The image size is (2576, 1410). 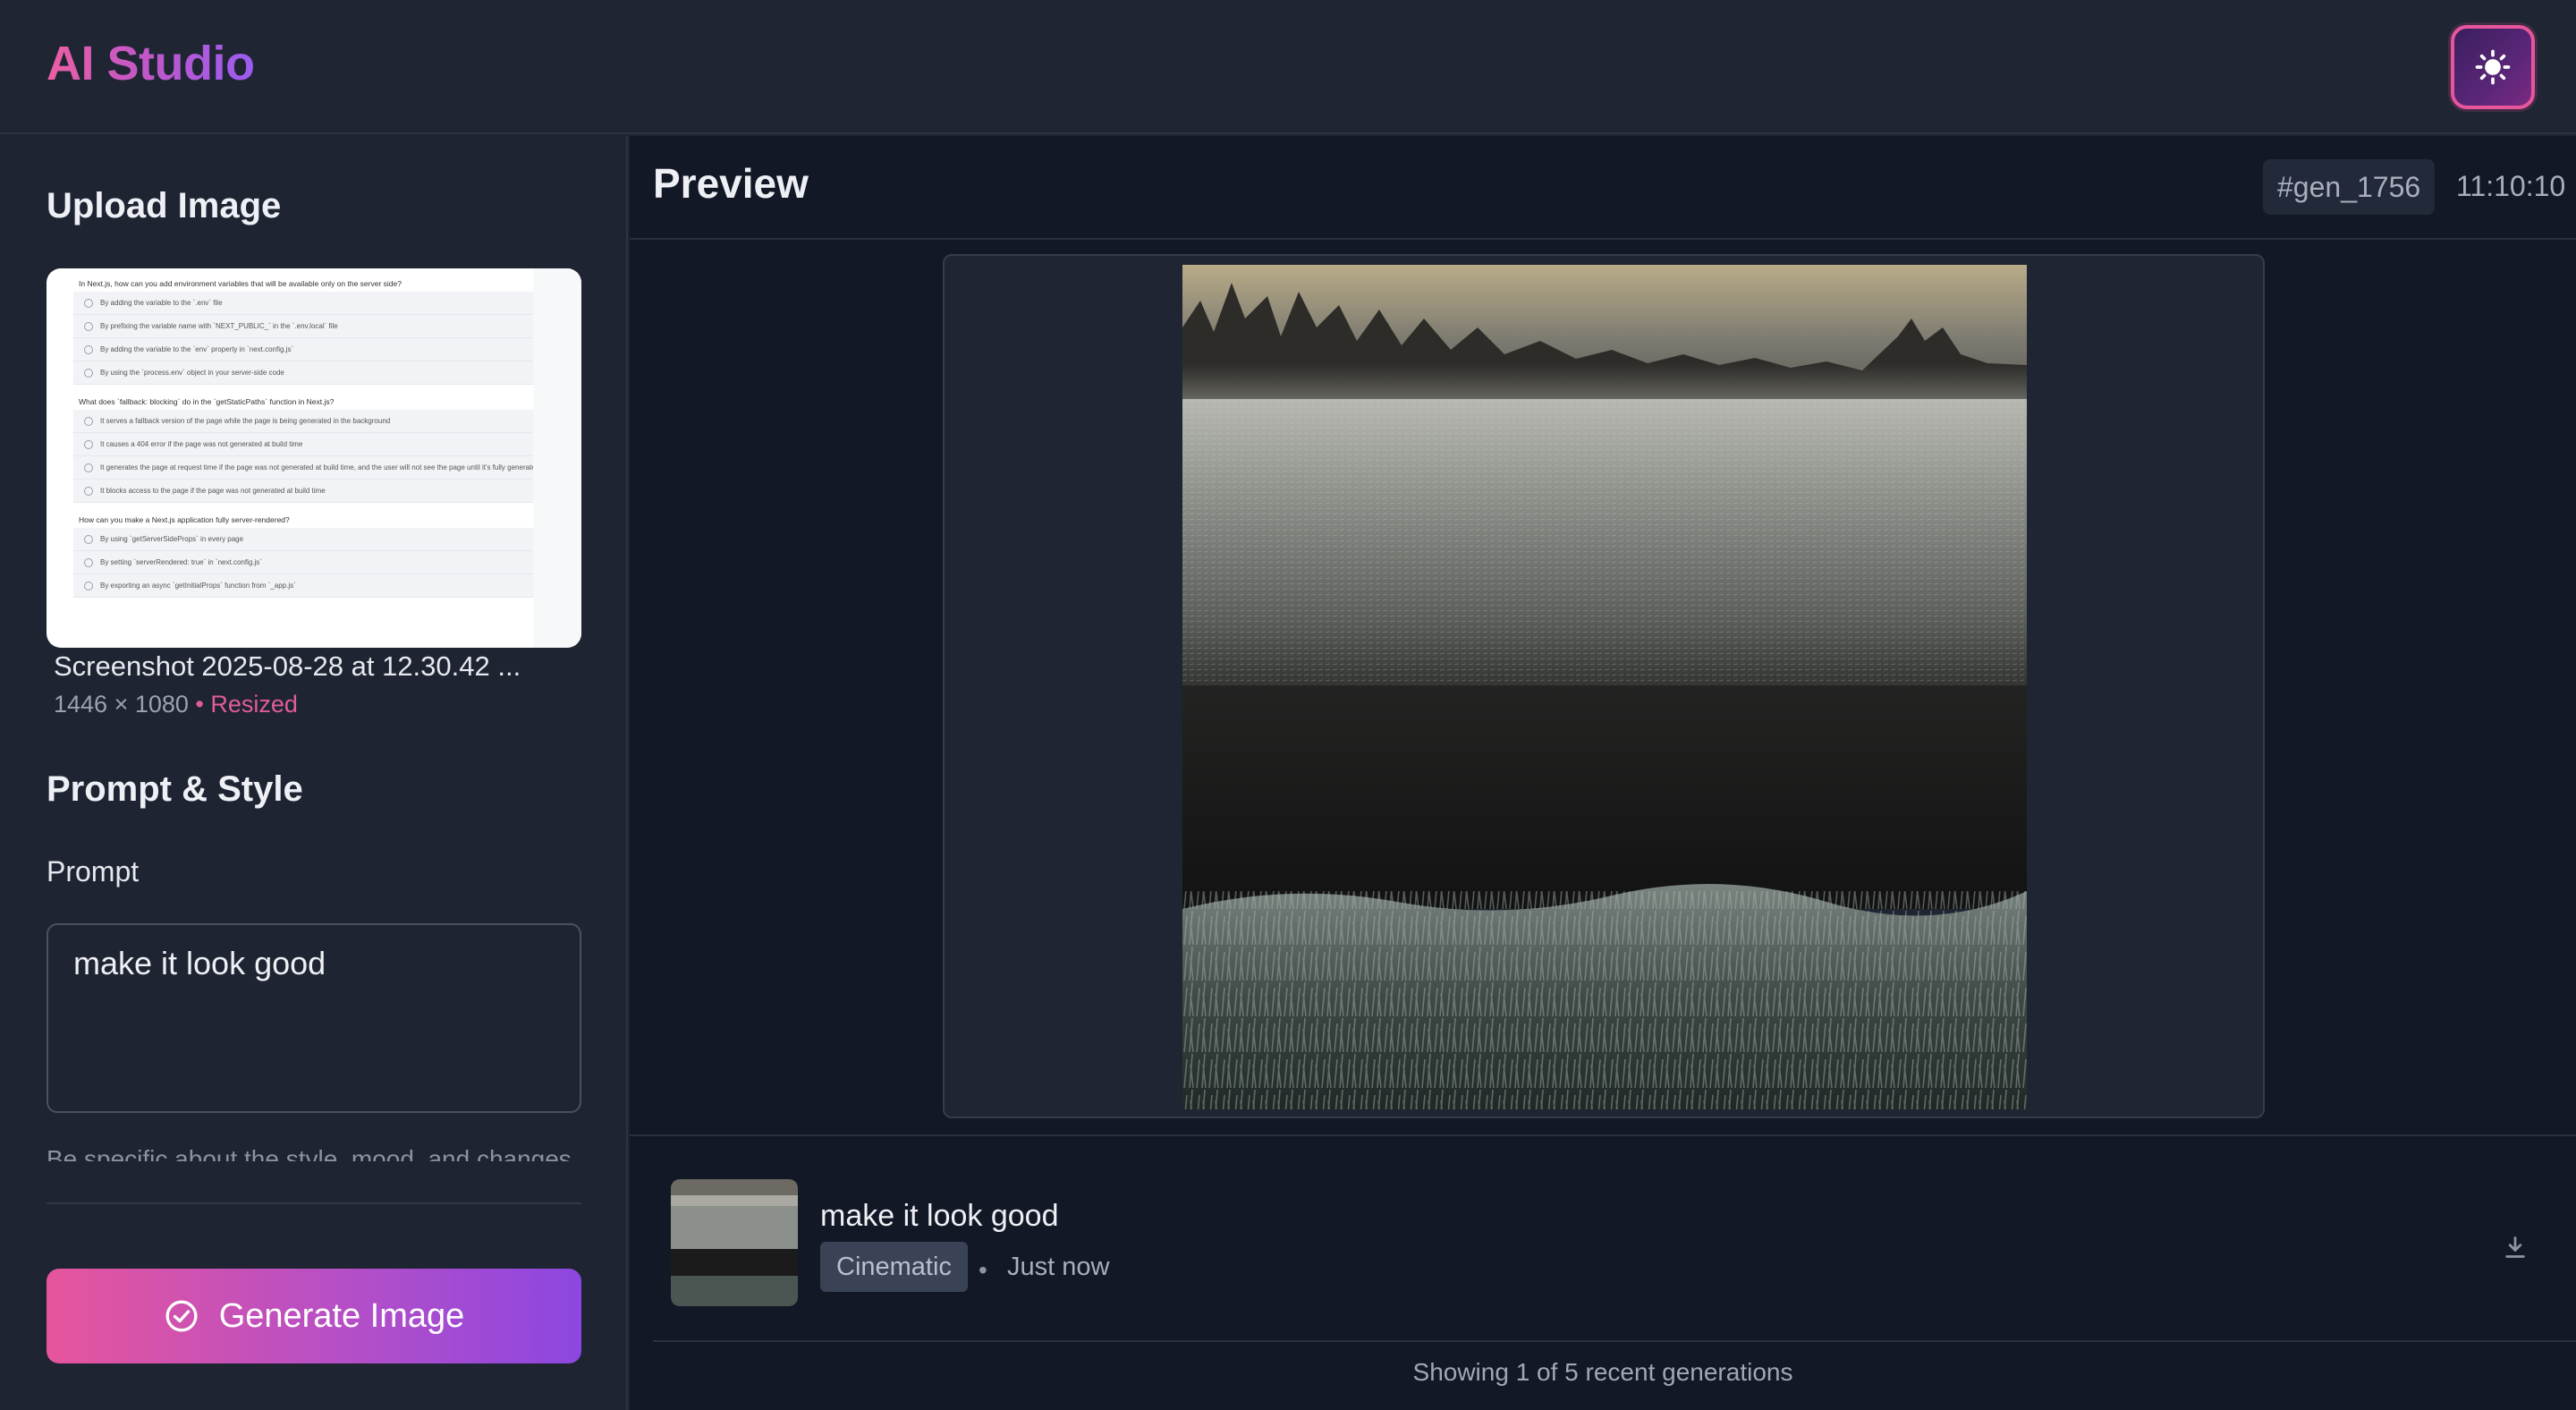 What do you see at coordinates (1602, 1372) in the screenshot?
I see `history-footer: Showing 1 of 5 recent generations` at bounding box center [1602, 1372].